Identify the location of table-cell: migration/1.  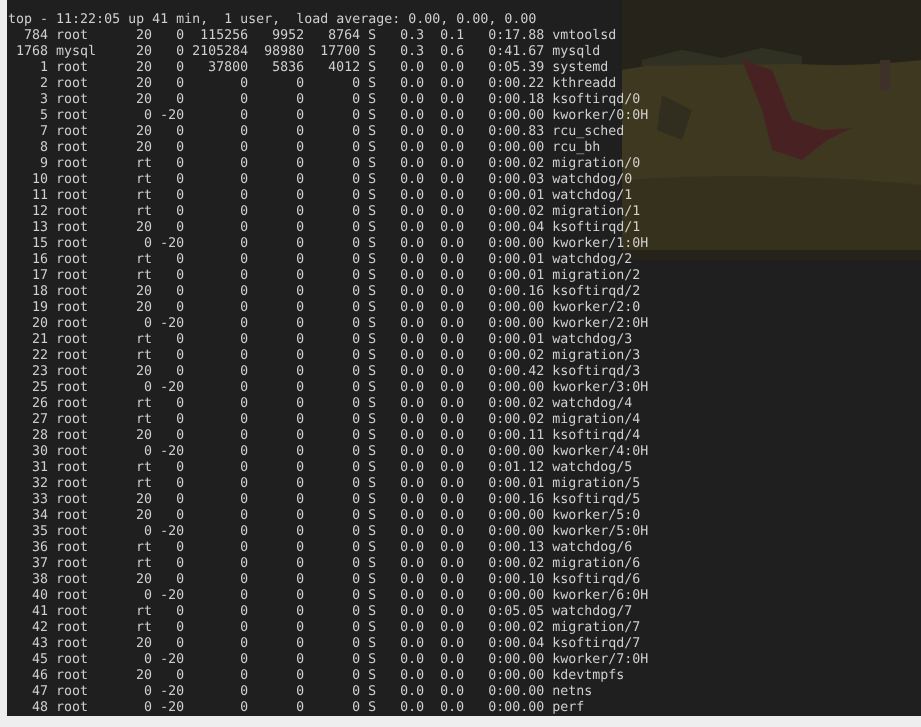
(596, 212).